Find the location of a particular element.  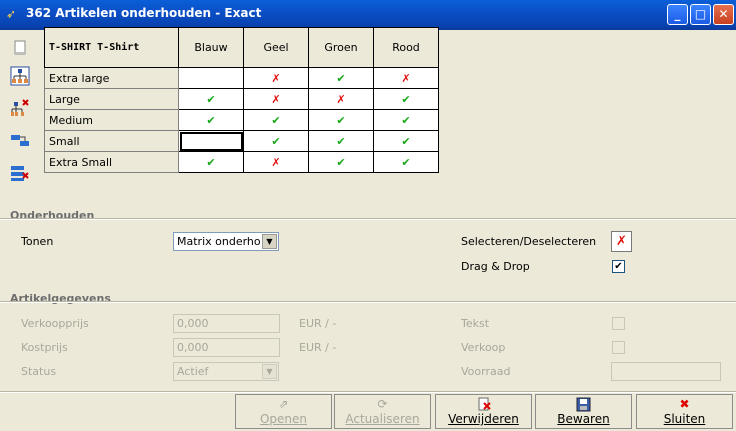

close-button: ✕ is located at coordinates (723, 14).